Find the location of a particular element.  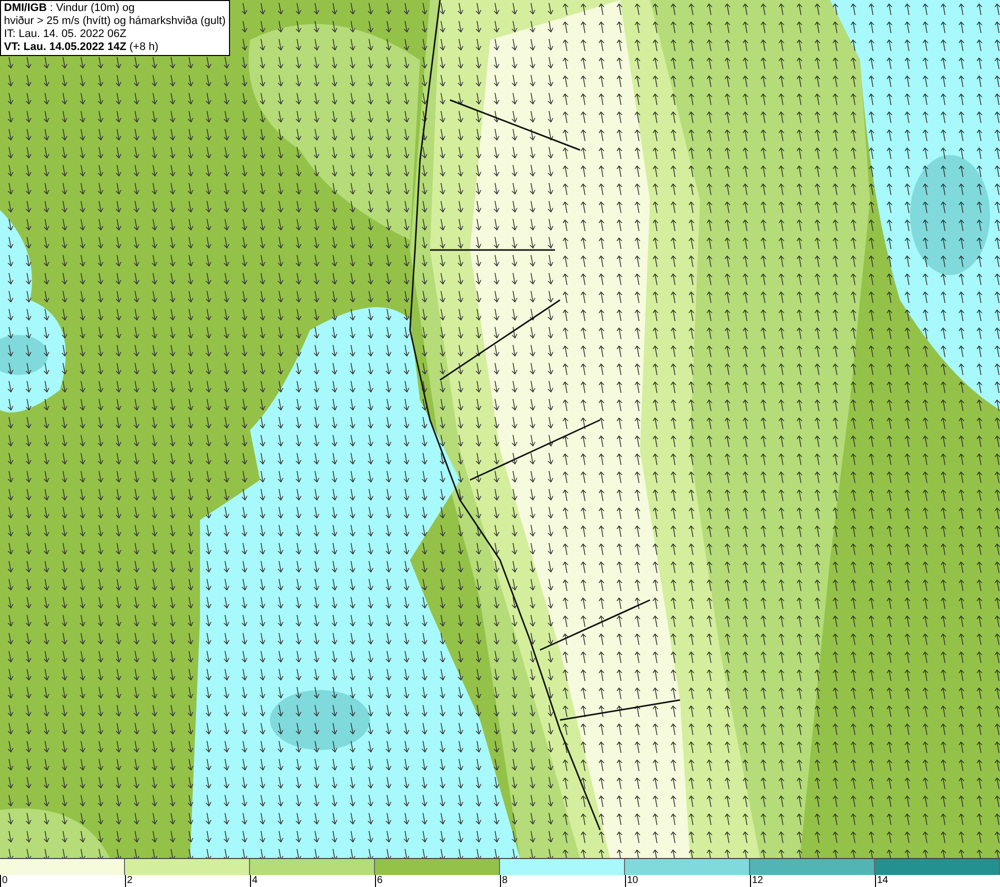

map-info-line: DMI/IGB : Vindur (10m) og is located at coordinates (70, 8).